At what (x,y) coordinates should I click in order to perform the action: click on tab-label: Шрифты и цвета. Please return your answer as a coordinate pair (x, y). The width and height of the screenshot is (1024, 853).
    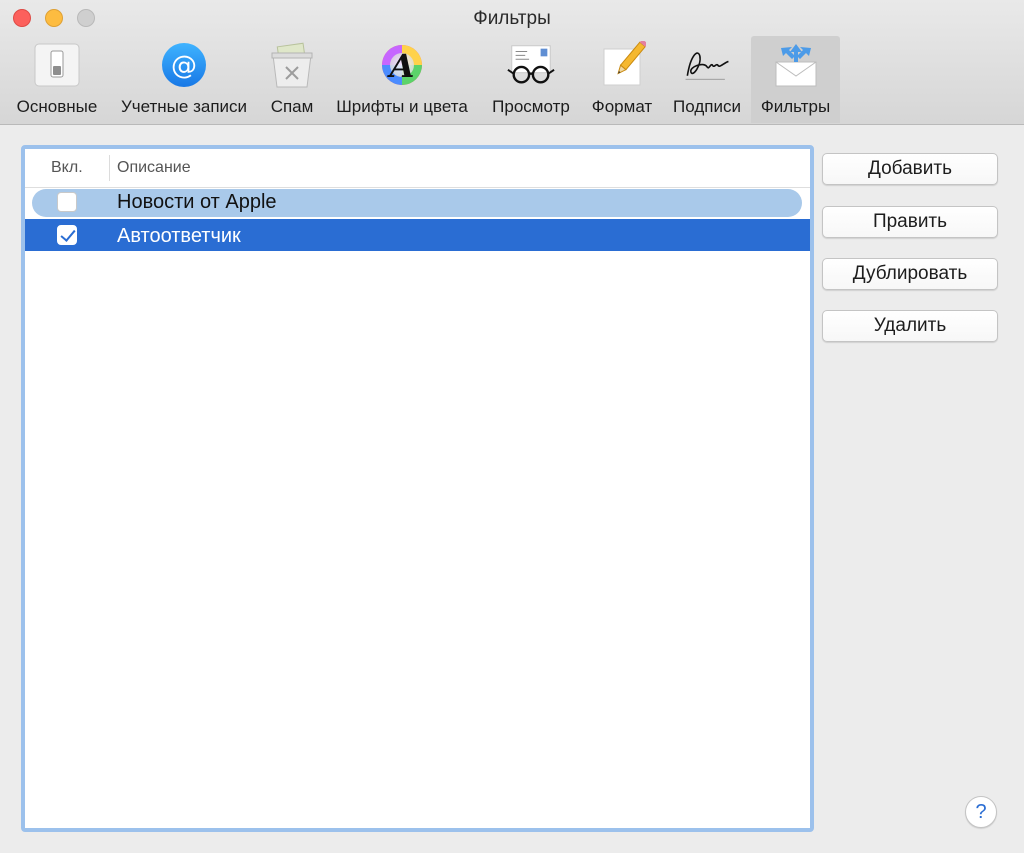
    Looking at the image, I should click on (402, 106).